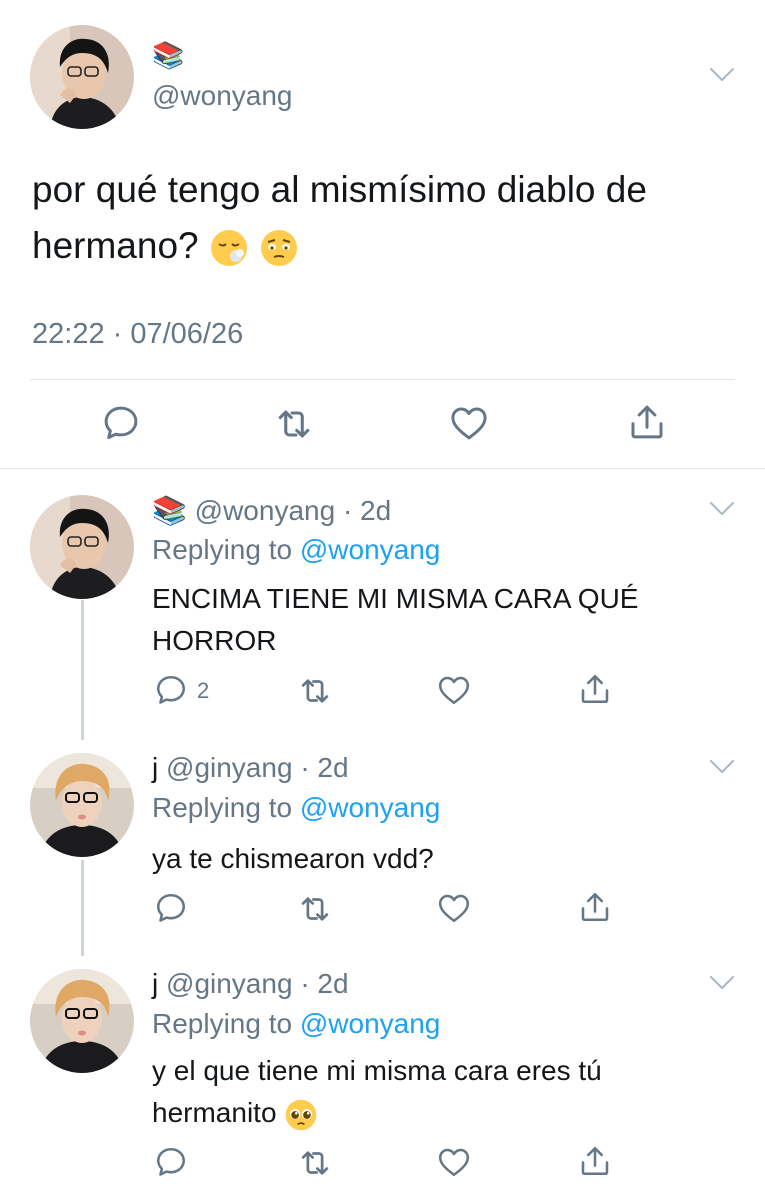 This screenshot has height=1200, width=765. I want to click on tweet-timestamp: 22:22 · 07/06/26, so click(137, 334).